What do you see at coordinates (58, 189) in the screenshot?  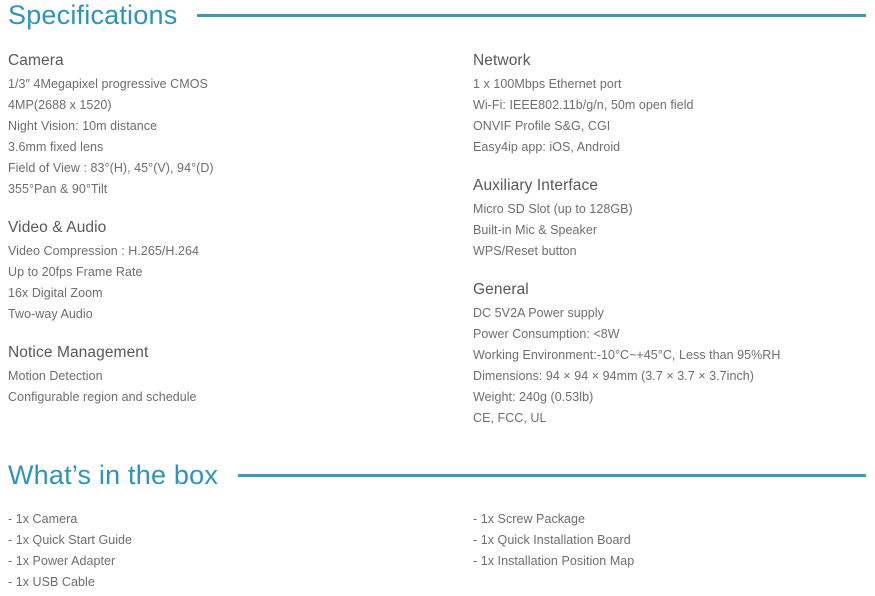 I see `spec-line: 355°Pan & 90°Tilt` at bounding box center [58, 189].